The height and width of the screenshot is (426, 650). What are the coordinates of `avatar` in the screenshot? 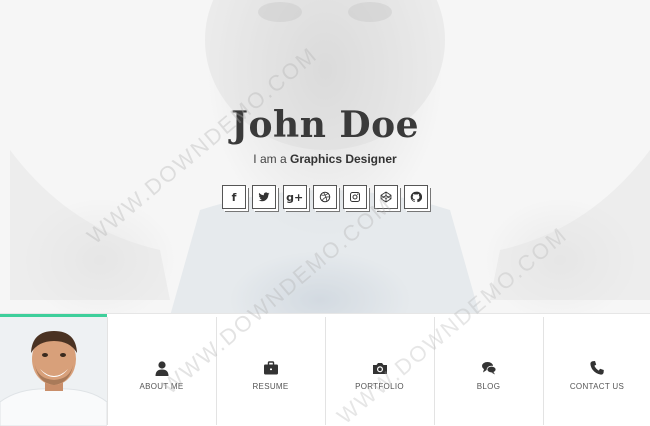 It's located at (53, 370).